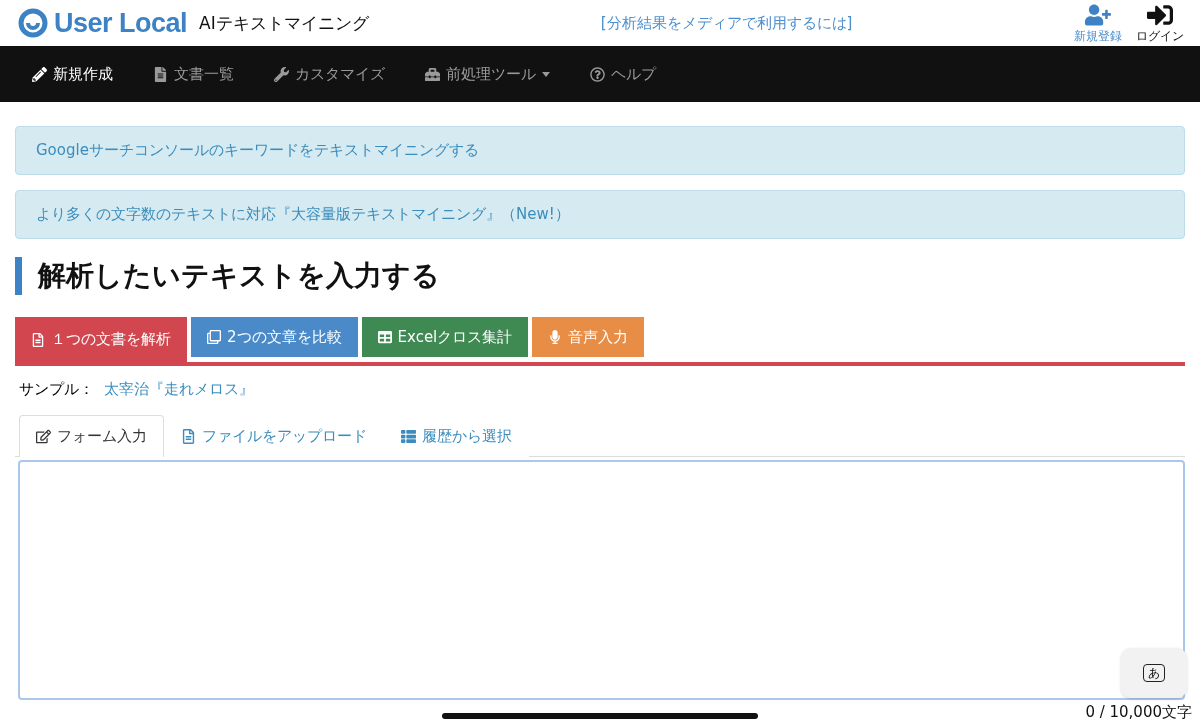 Image resolution: width=1200 pixels, height=727 pixels. I want to click on help-icon, so click(597, 74).